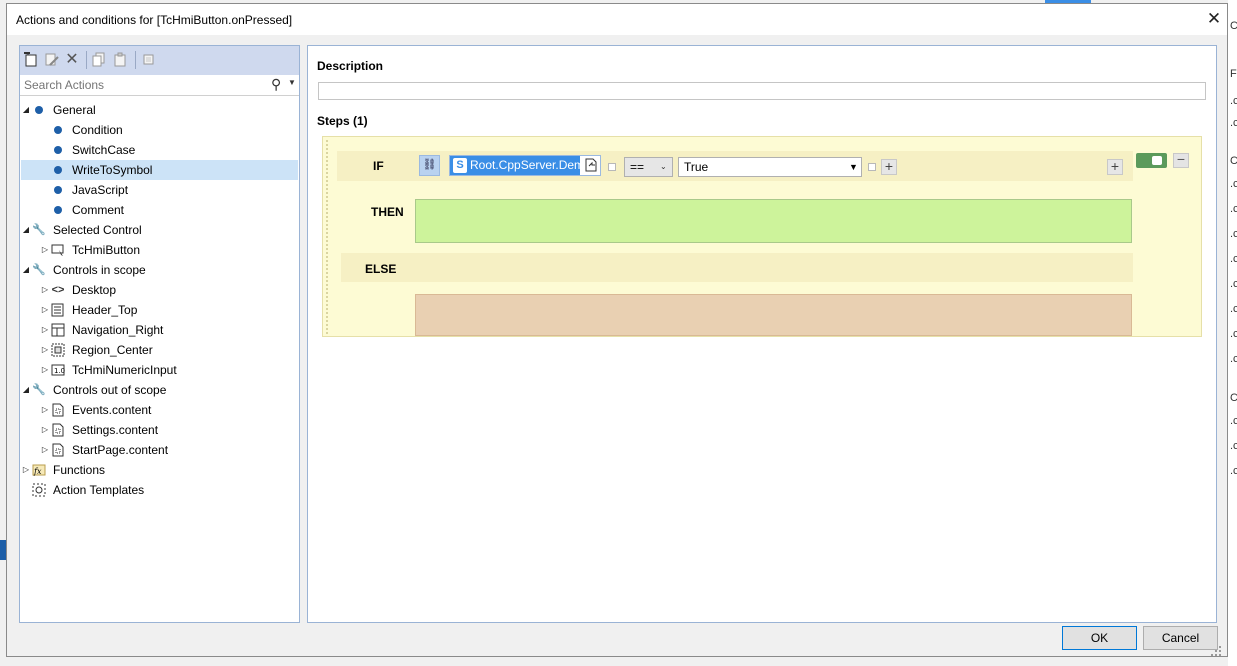 The height and width of the screenshot is (666, 1237). Describe the element at coordinates (1151, 160) in the screenshot. I see `enabled-toggle` at that location.